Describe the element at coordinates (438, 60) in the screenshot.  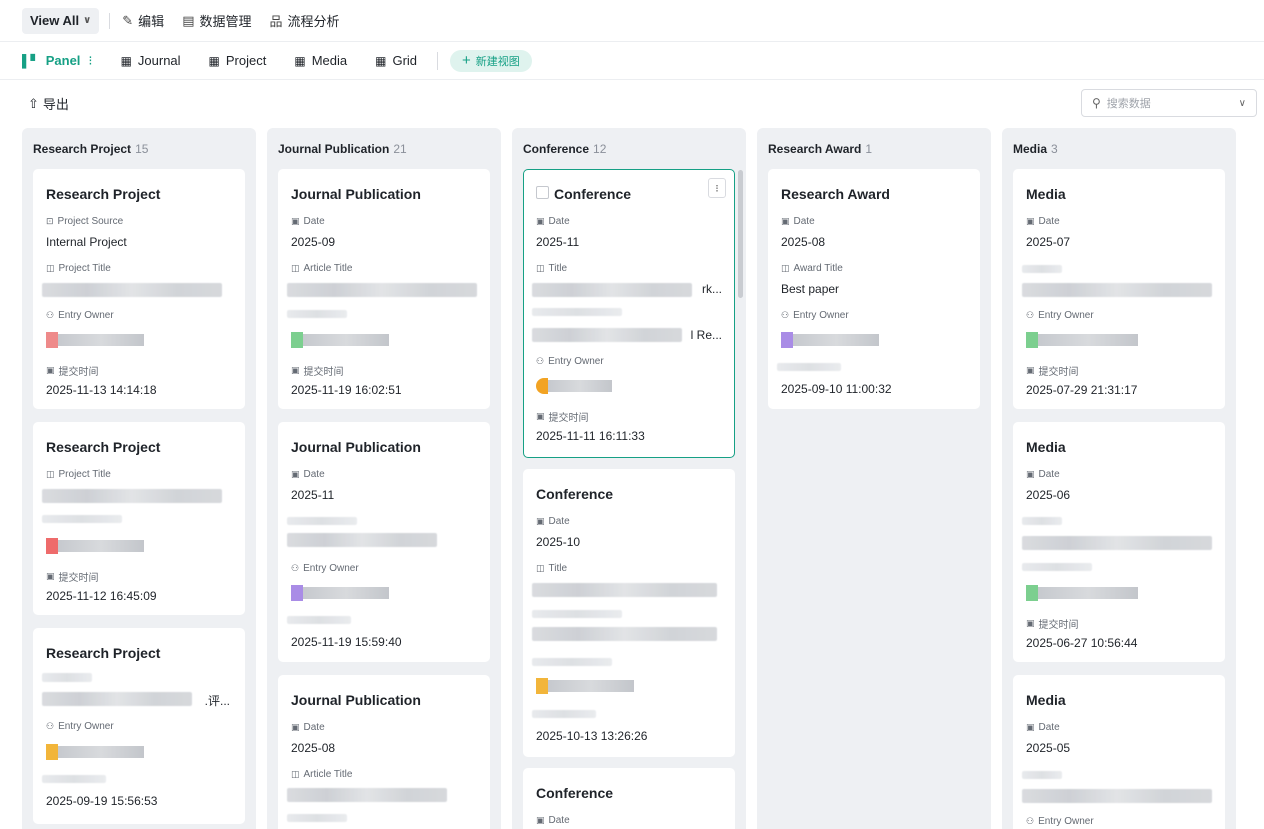
I see `divider` at that location.